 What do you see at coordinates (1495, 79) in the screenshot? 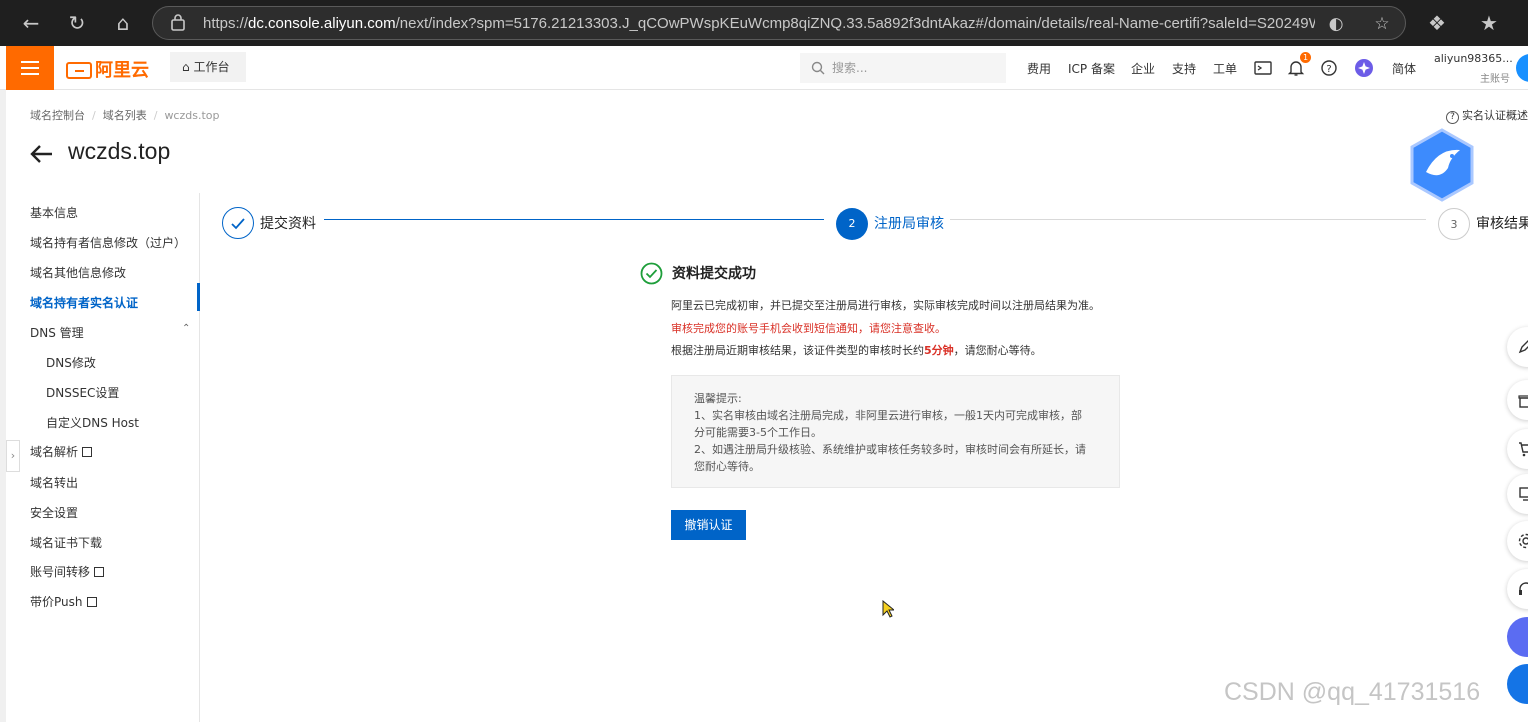
I see `account-role: 主账号` at bounding box center [1495, 79].